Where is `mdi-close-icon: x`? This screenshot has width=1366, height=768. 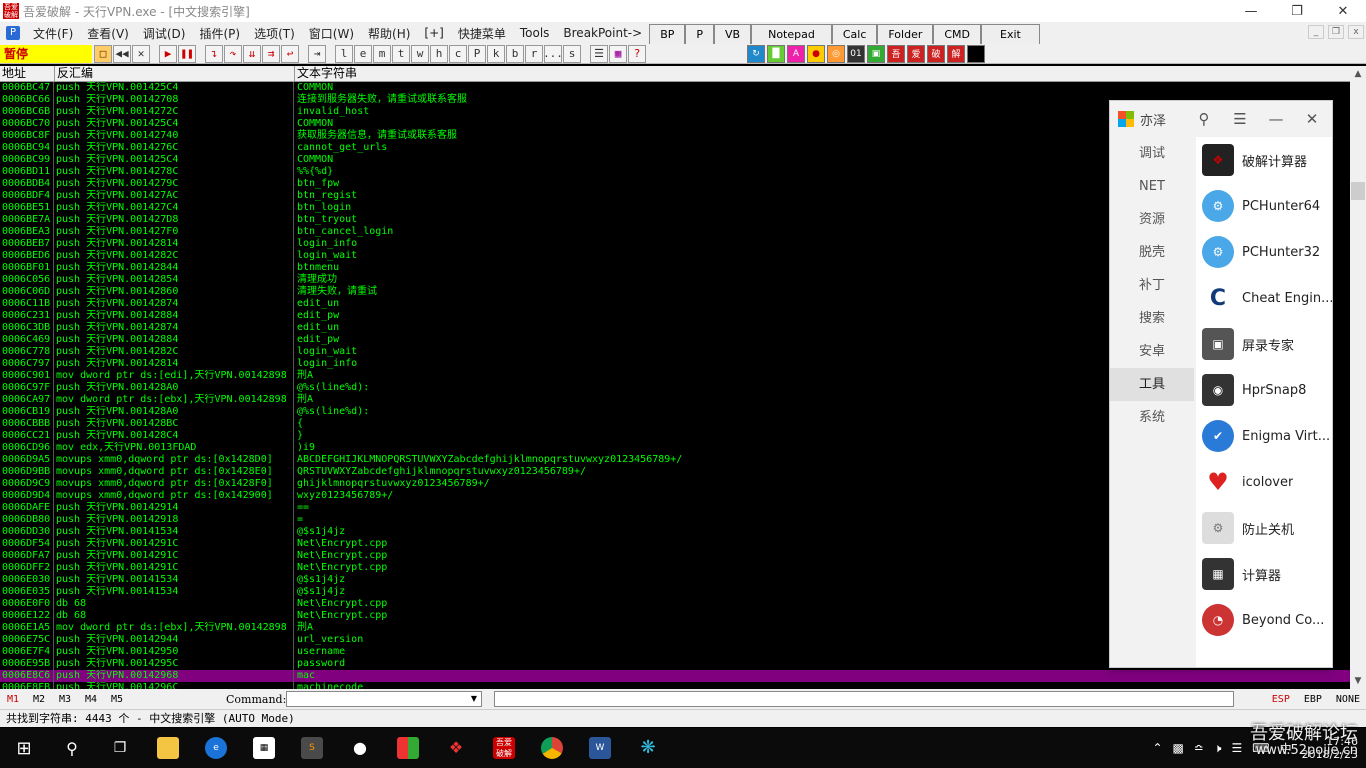 mdi-close-icon: x is located at coordinates (1356, 32).